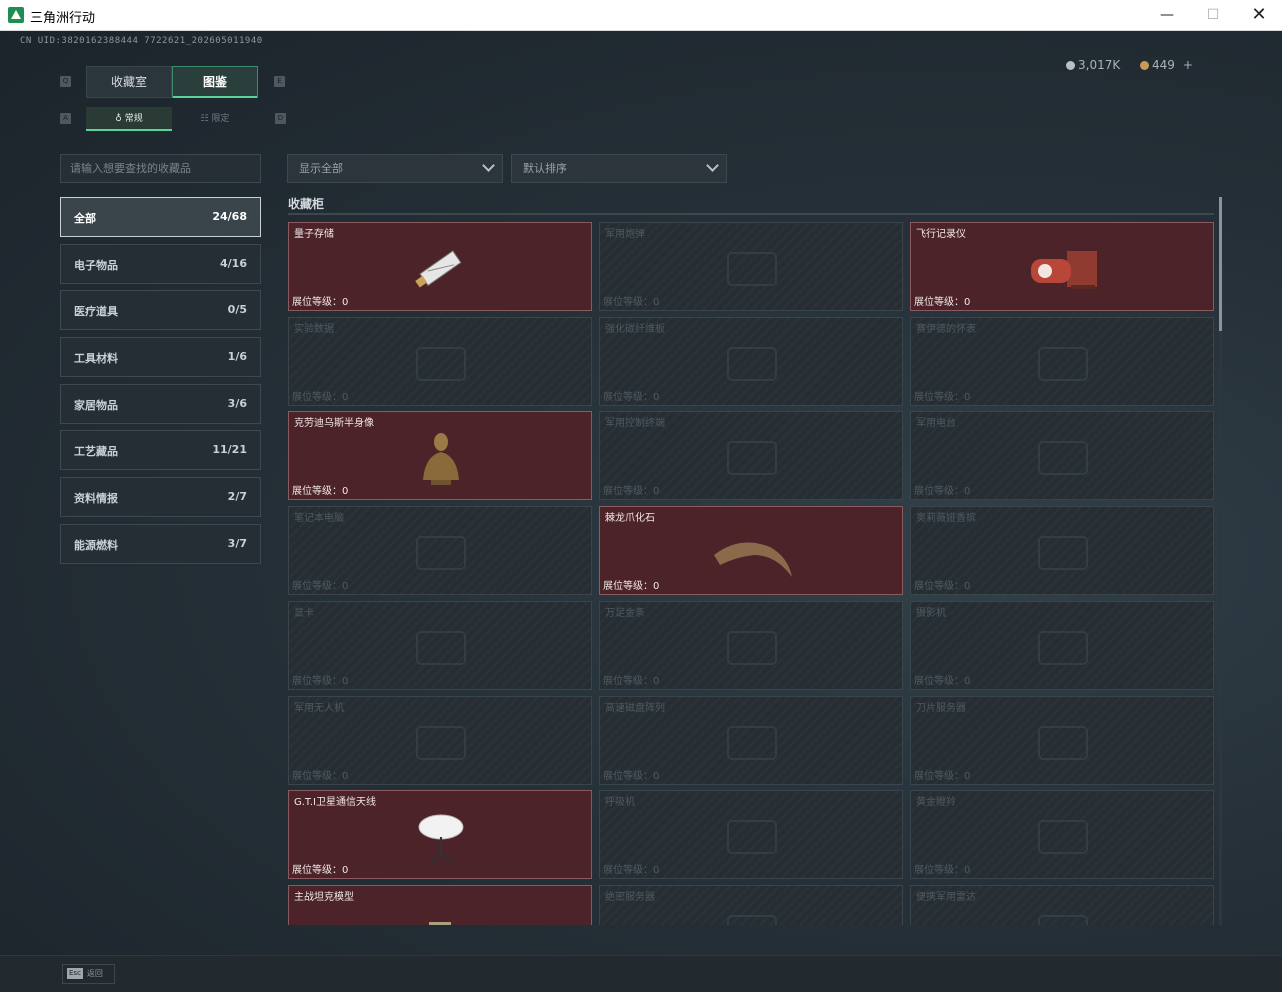  I want to click on secret-server-icon, so click(752, 914).